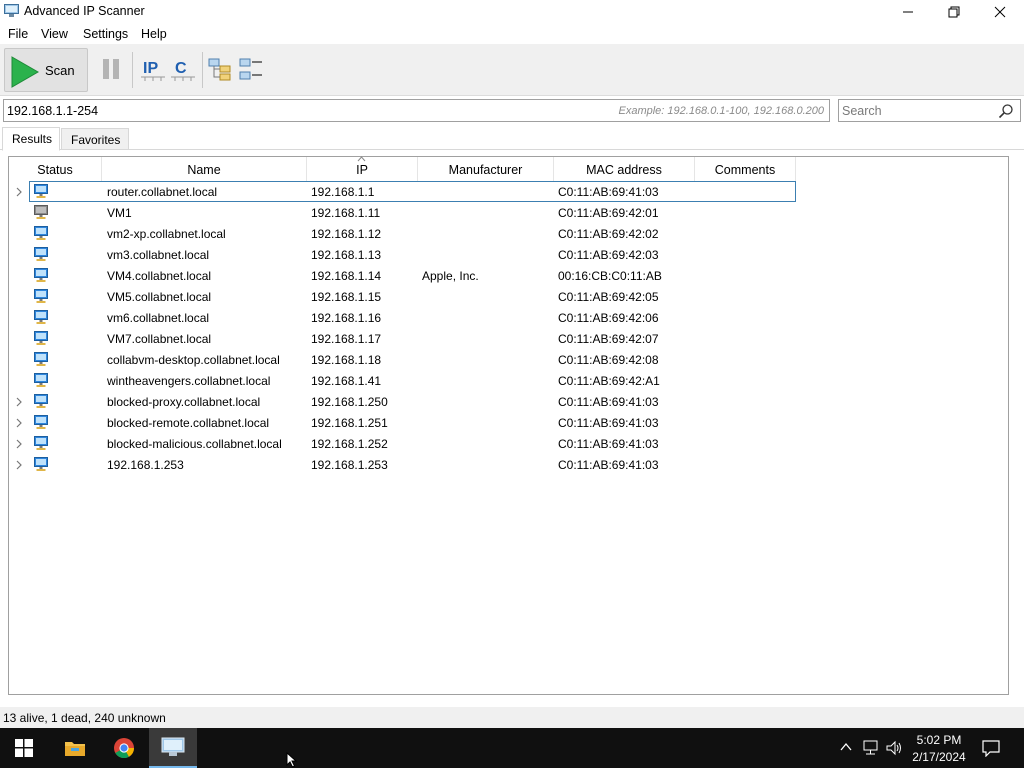 This screenshot has width=1024, height=768. What do you see at coordinates (610, 276) in the screenshot?
I see `host-mac: 00:16:CB:C0:11:AB` at bounding box center [610, 276].